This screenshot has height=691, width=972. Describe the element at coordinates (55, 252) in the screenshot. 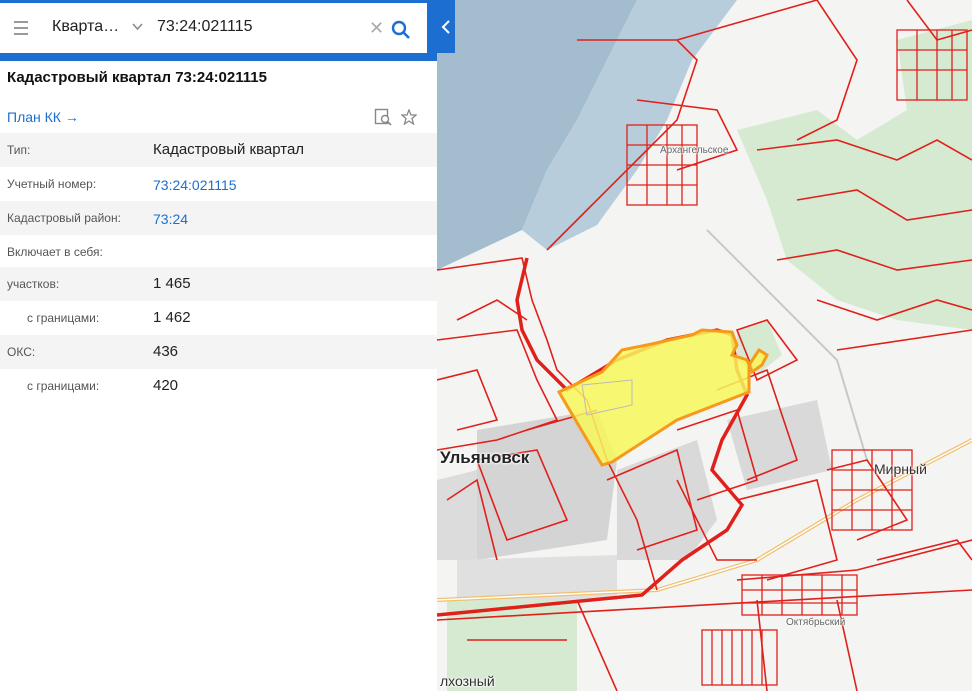

I see `row-key: Включает в себя:` at that location.